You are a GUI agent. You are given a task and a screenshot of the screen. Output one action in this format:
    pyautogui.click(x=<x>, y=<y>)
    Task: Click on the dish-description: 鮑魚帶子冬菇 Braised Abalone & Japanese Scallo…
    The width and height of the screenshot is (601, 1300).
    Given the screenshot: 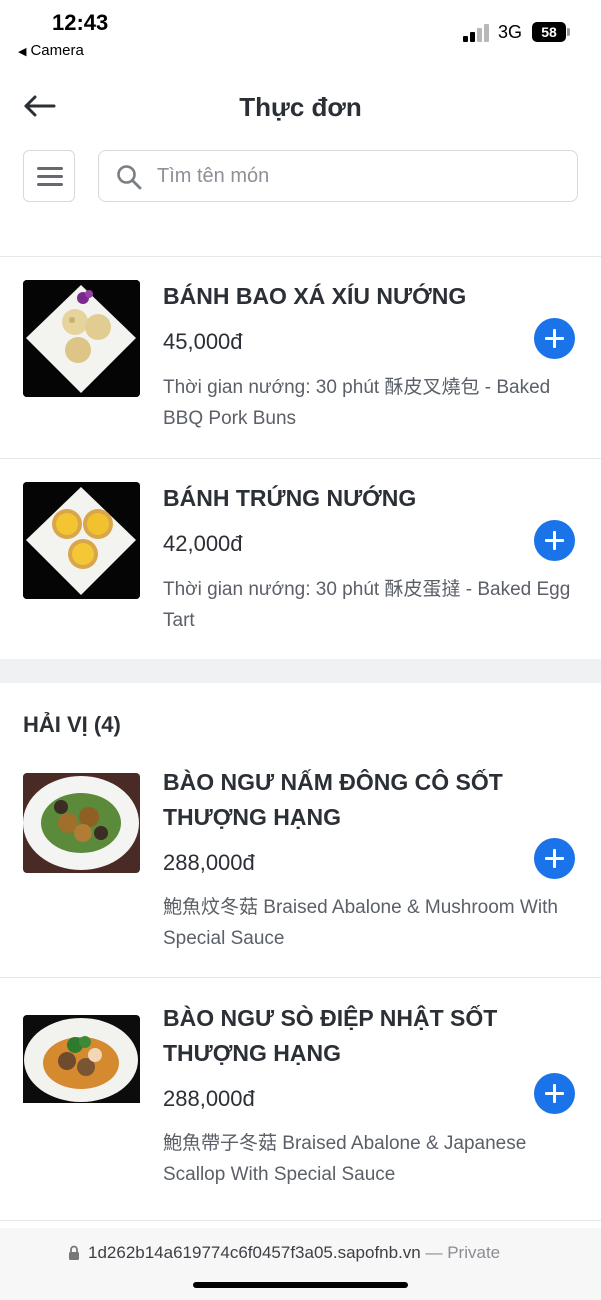 What is the action you would take?
    pyautogui.click(x=345, y=1159)
    